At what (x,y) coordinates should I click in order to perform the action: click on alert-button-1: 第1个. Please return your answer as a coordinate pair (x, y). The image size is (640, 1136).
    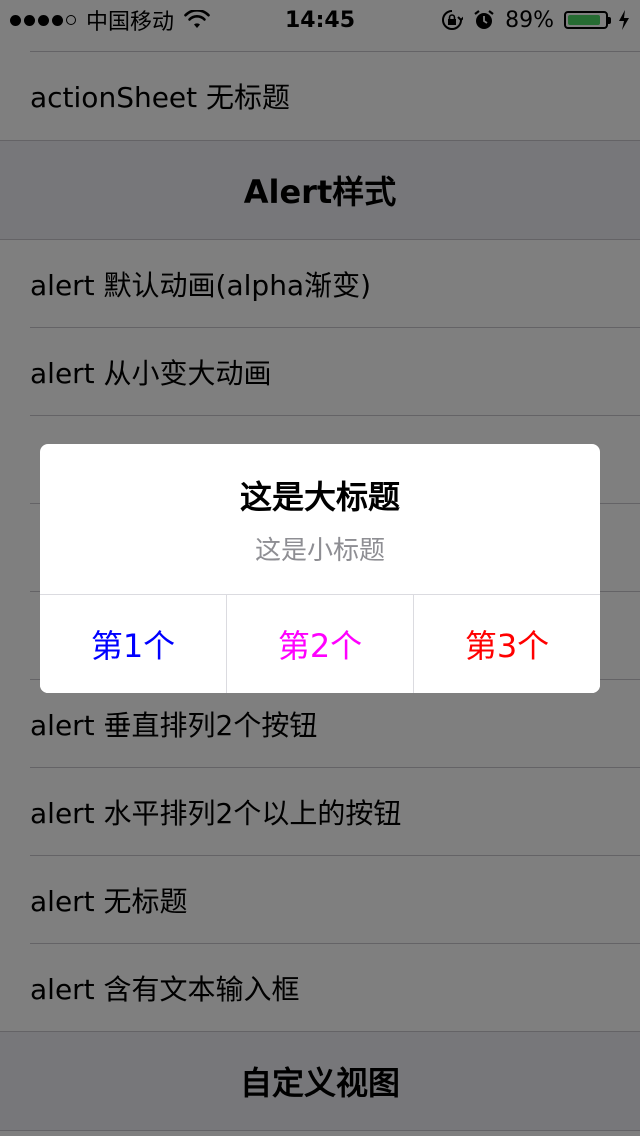
    Looking at the image, I should click on (133, 644).